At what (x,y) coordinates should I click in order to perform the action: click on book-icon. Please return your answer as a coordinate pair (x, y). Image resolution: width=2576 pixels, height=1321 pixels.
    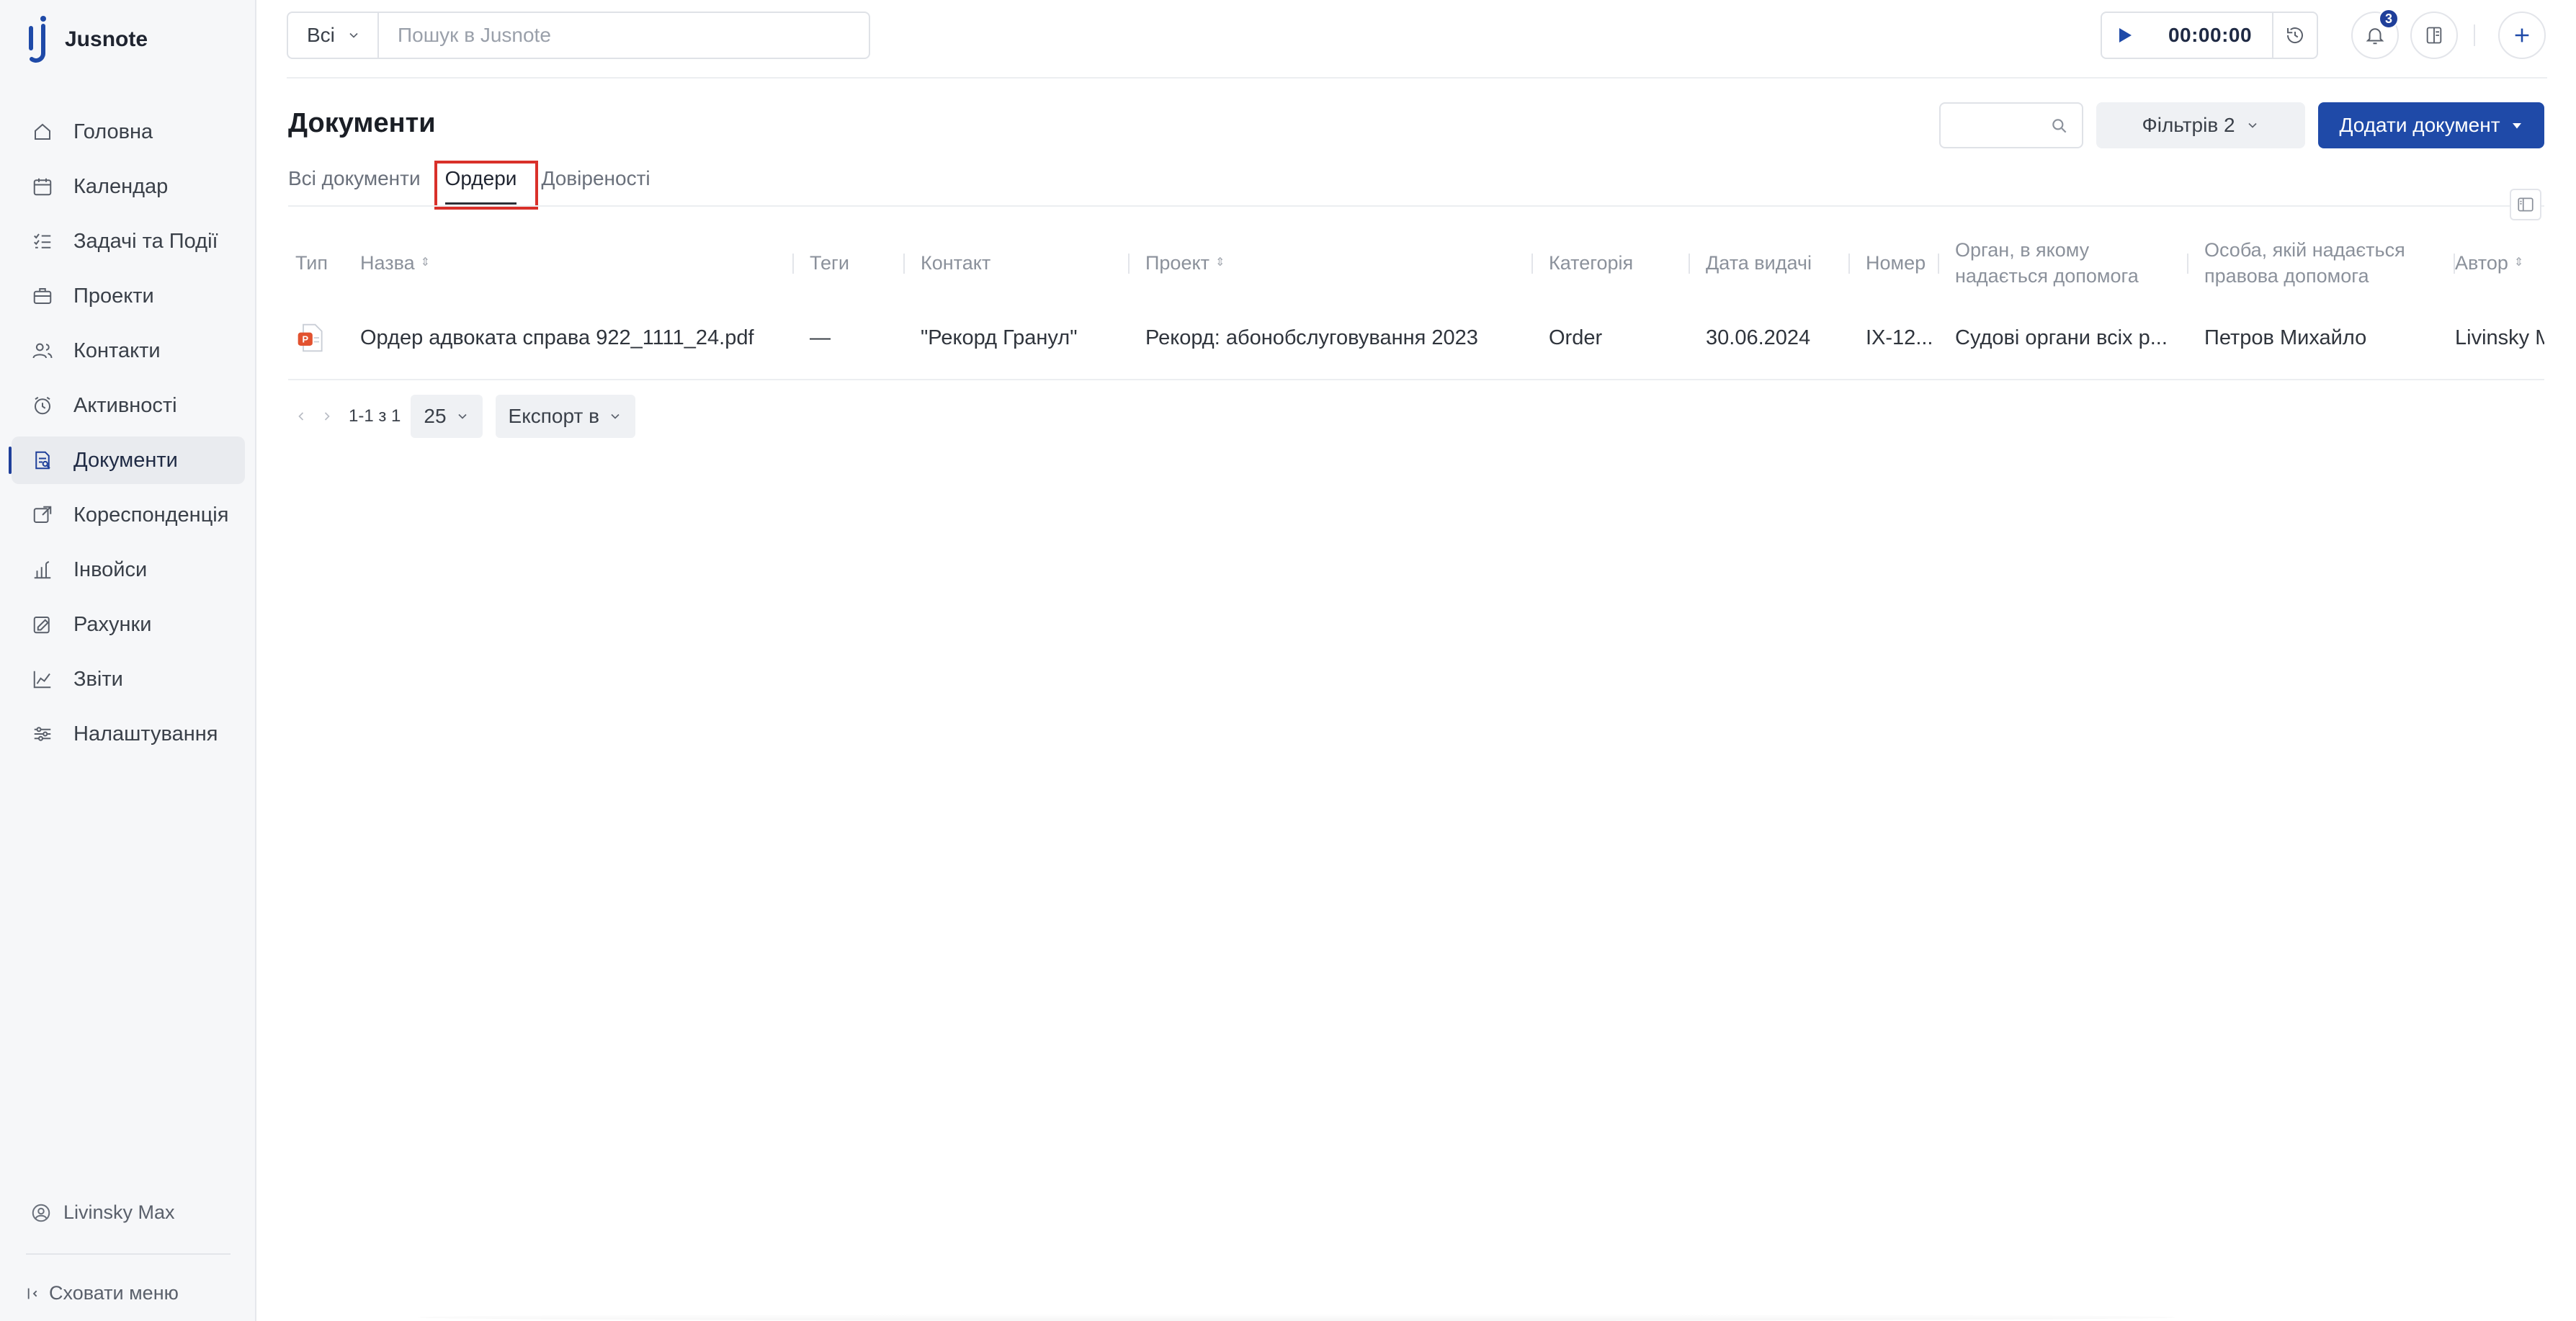
    Looking at the image, I should click on (2434, 35).